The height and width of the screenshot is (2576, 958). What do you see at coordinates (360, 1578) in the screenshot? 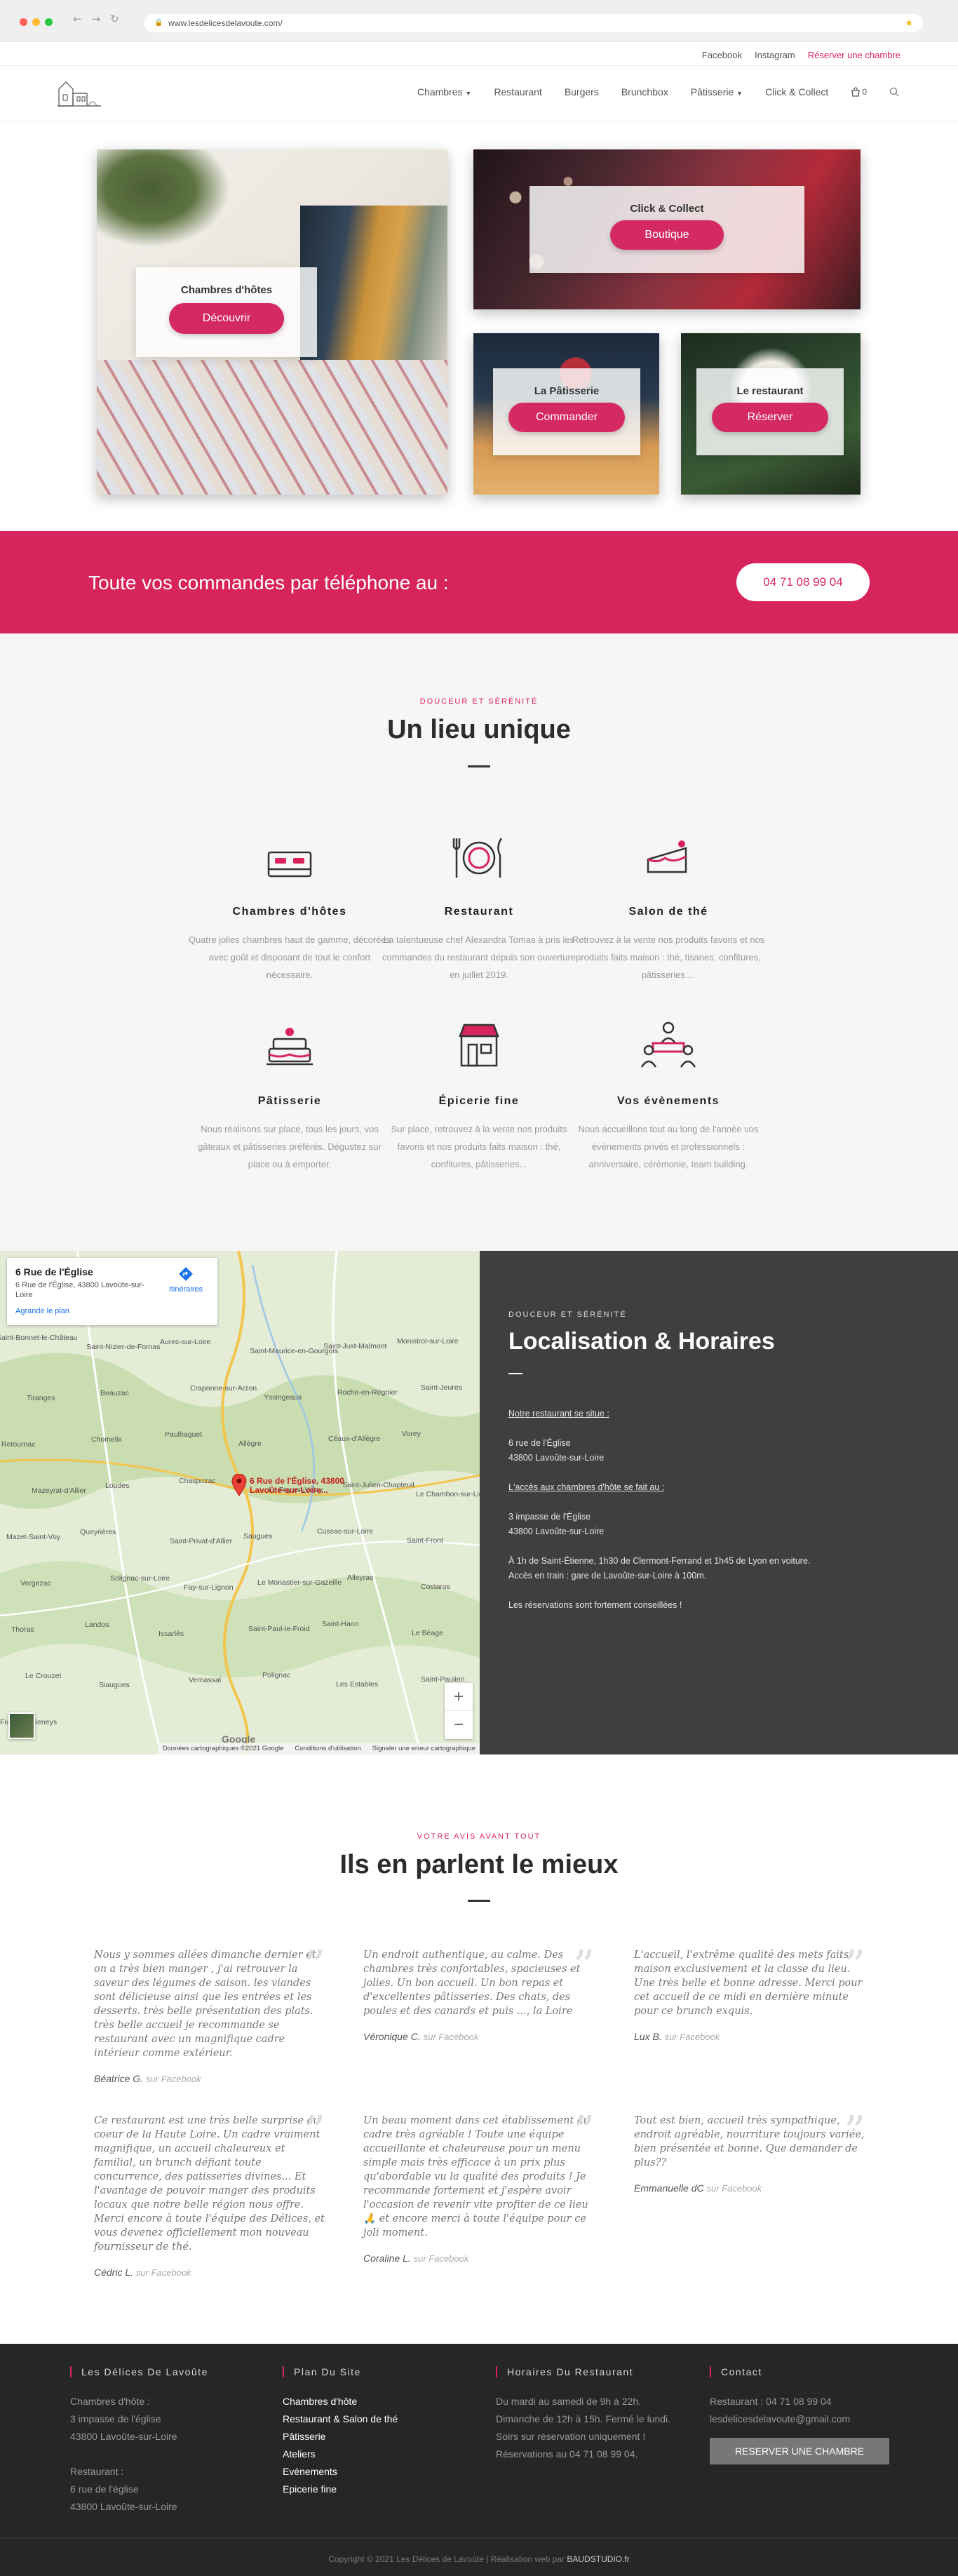
I see `map-place-label: Alleyras` at bounding box center [360, 1578].